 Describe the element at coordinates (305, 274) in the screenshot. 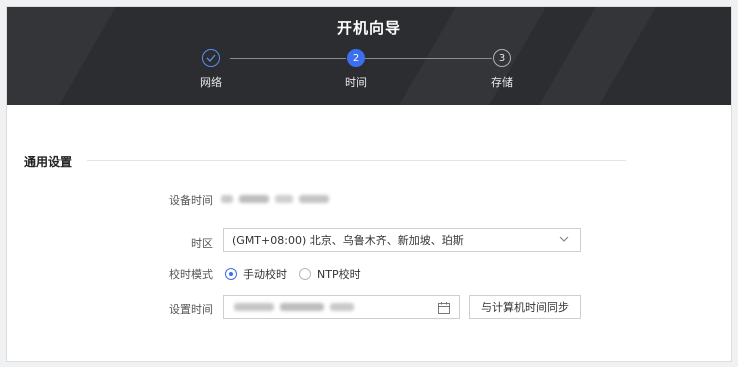

I see `radio-button` at that location.